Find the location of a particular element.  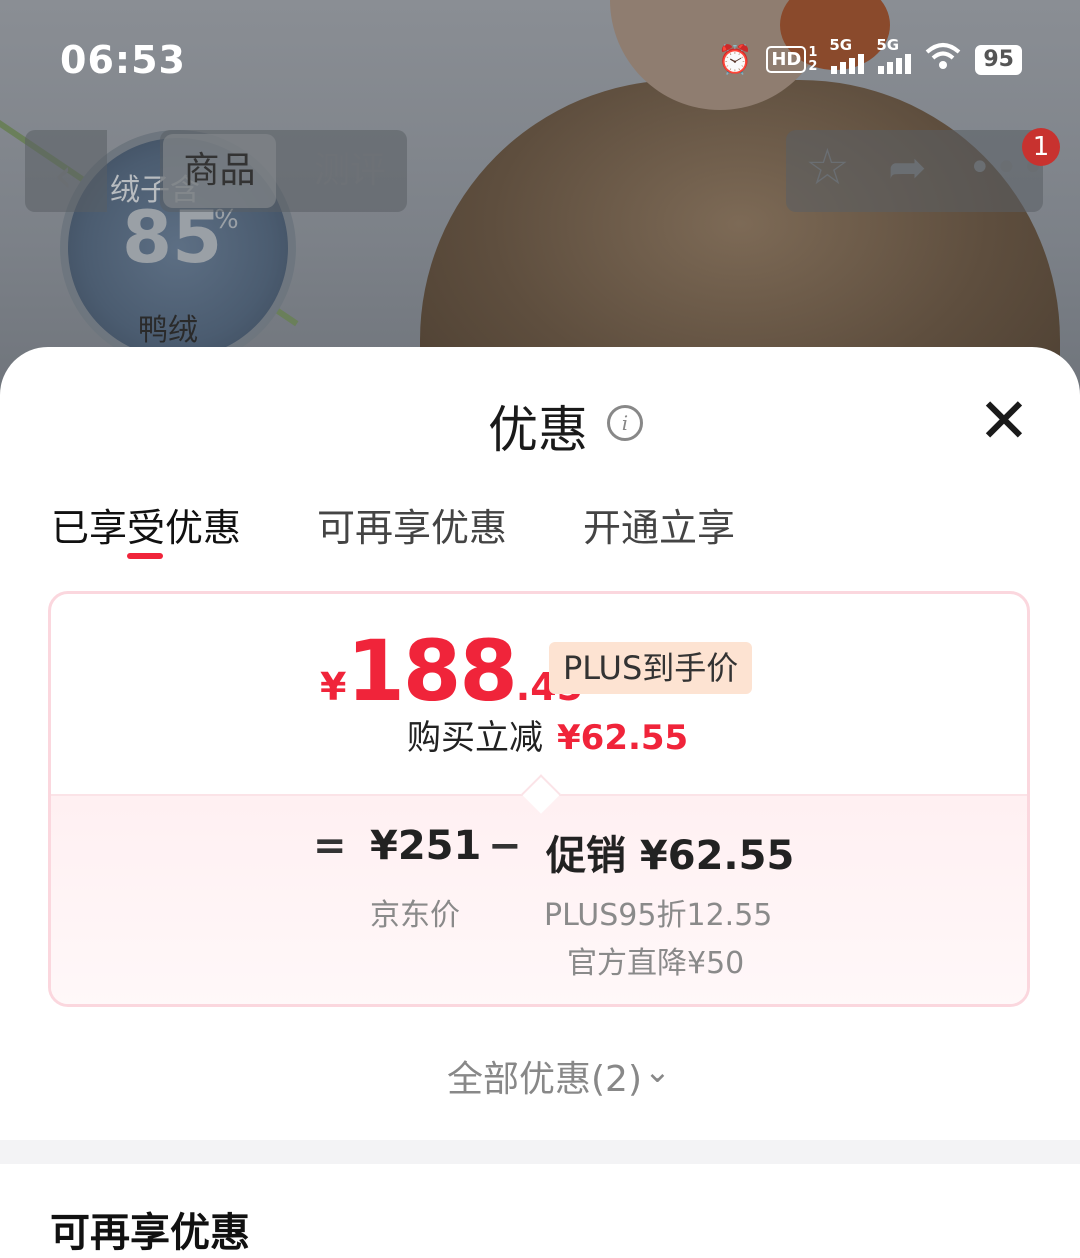

notification-badge: 1 is located at coordinates (1041, 147).